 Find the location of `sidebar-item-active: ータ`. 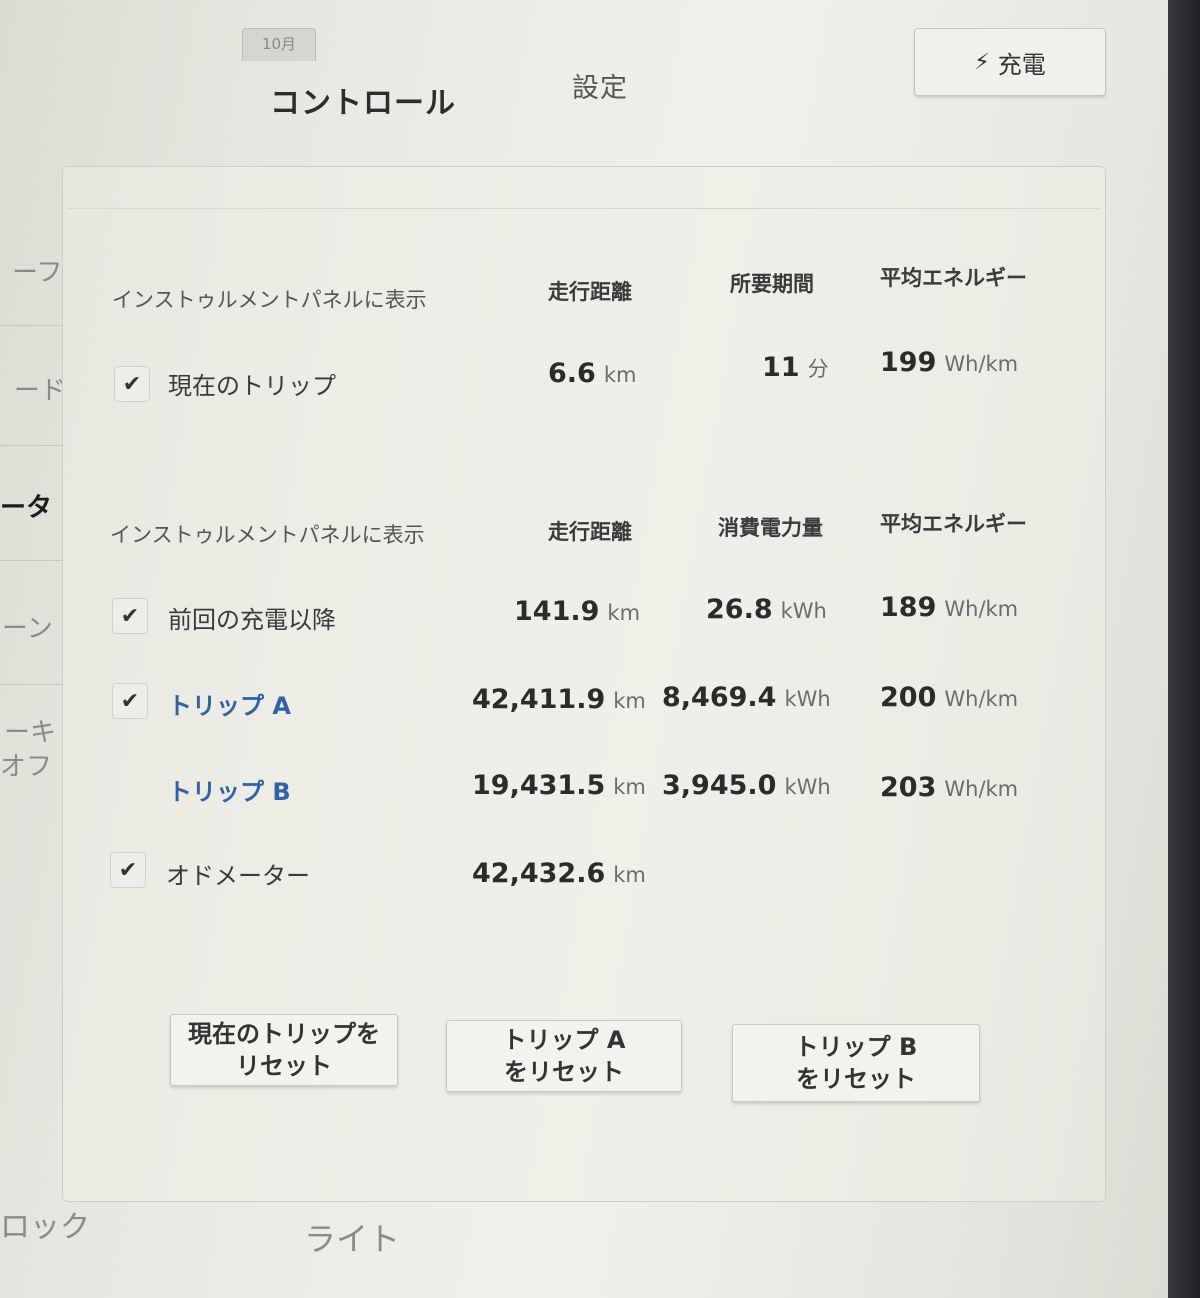

sidebar-item-active: ータ is located at coordinates (26, 505).